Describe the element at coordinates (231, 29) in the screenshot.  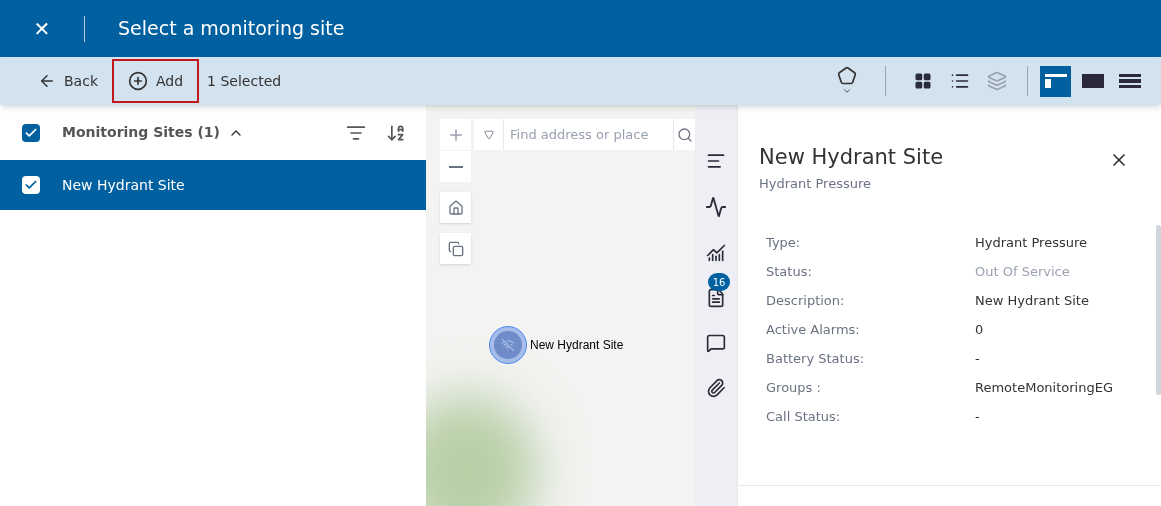
I see `window-title: Select a monitoring site` at that location.